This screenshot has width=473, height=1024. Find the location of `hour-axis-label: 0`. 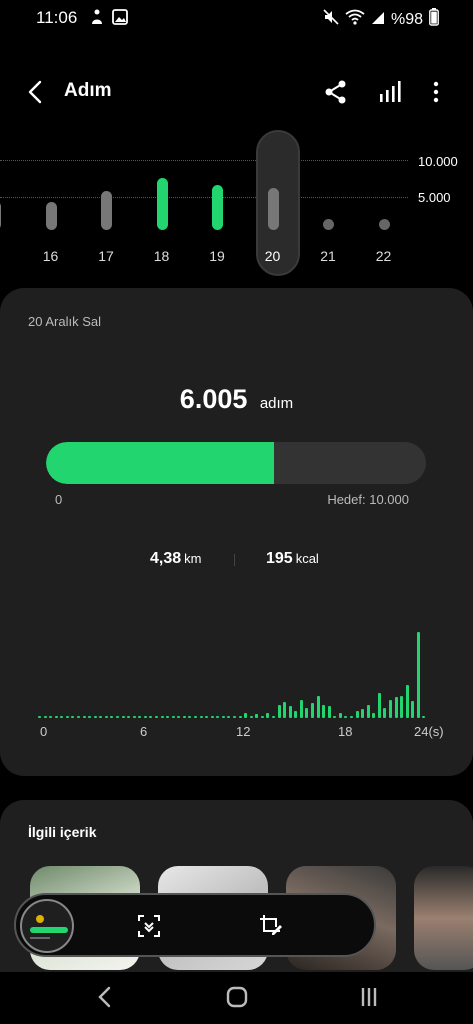

hour-axis-label: 0 is located at coordinates (44, 731).